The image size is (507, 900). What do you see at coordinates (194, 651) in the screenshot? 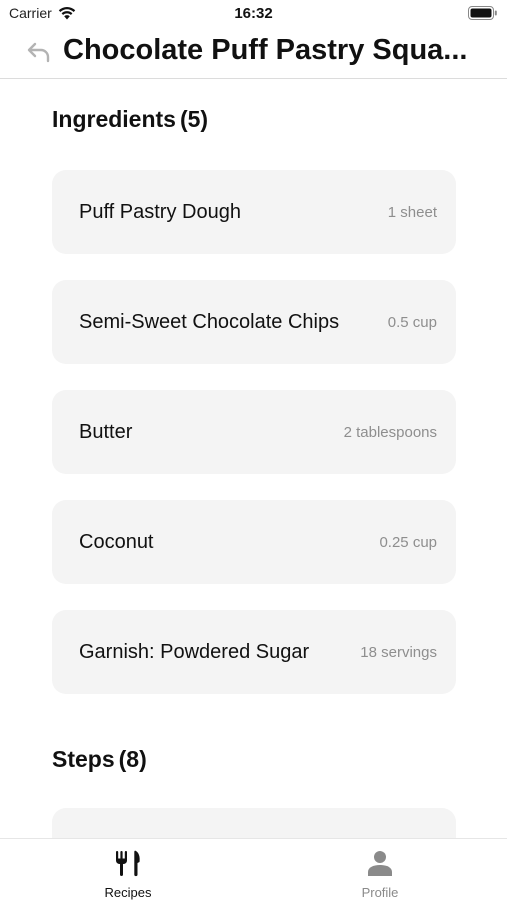
I see `ingredient-name: Garnish: Powdered Sugar` at bounding box center [194, 651].